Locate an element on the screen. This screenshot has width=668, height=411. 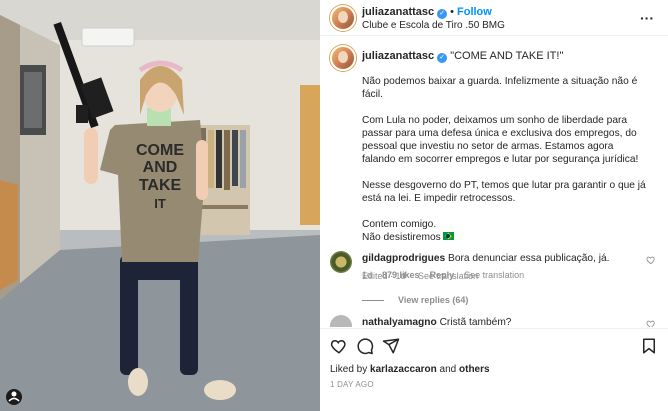
liked-by: Liked by karlazaccaron and others is located at coordinates (410, 369).